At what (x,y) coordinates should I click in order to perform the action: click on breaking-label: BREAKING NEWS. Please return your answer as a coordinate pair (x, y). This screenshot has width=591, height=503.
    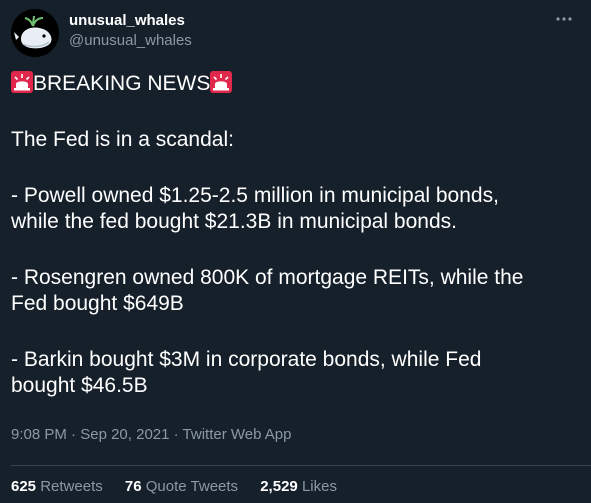
    Looking at the image, I should click on (122, 83).